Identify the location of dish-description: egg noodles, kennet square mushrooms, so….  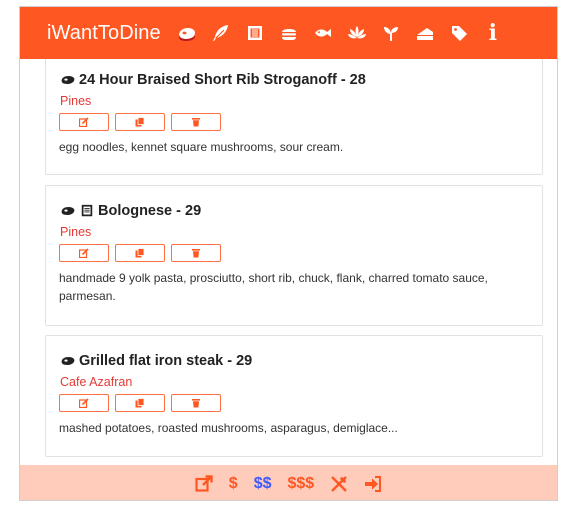
(201, 147).